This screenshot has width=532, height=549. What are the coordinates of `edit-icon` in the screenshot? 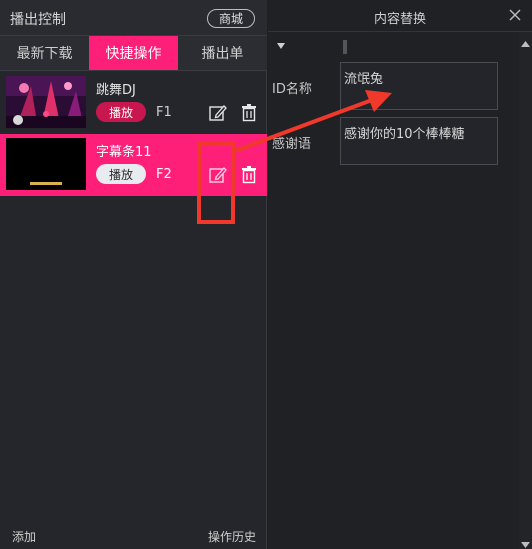 It's located at (218, 113).